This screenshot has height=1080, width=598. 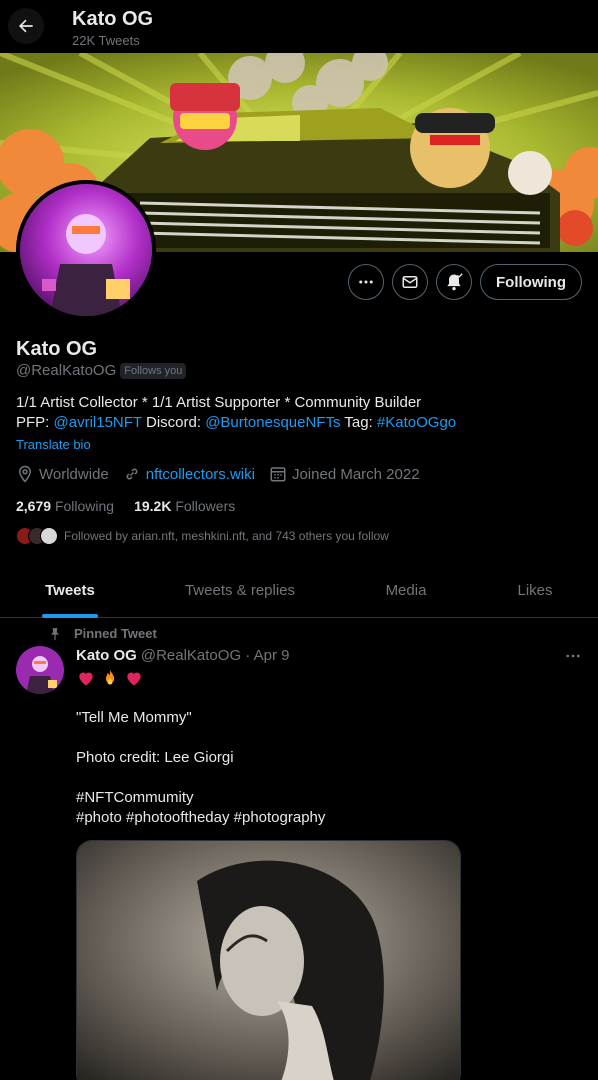 I want to click on tweet-emojis, so click(x=110, y=678).